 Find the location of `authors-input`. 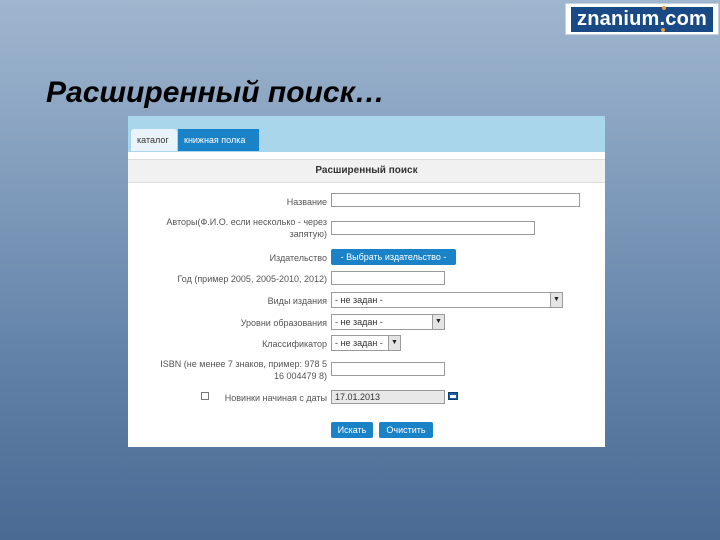

authors-input is located at coordinates (433, 228).